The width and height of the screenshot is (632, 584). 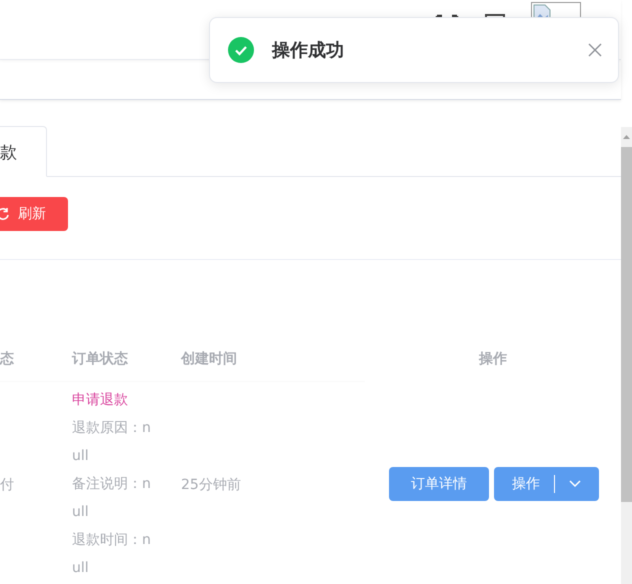 I want to click on refresh-icon, so click(x=5, y=214).